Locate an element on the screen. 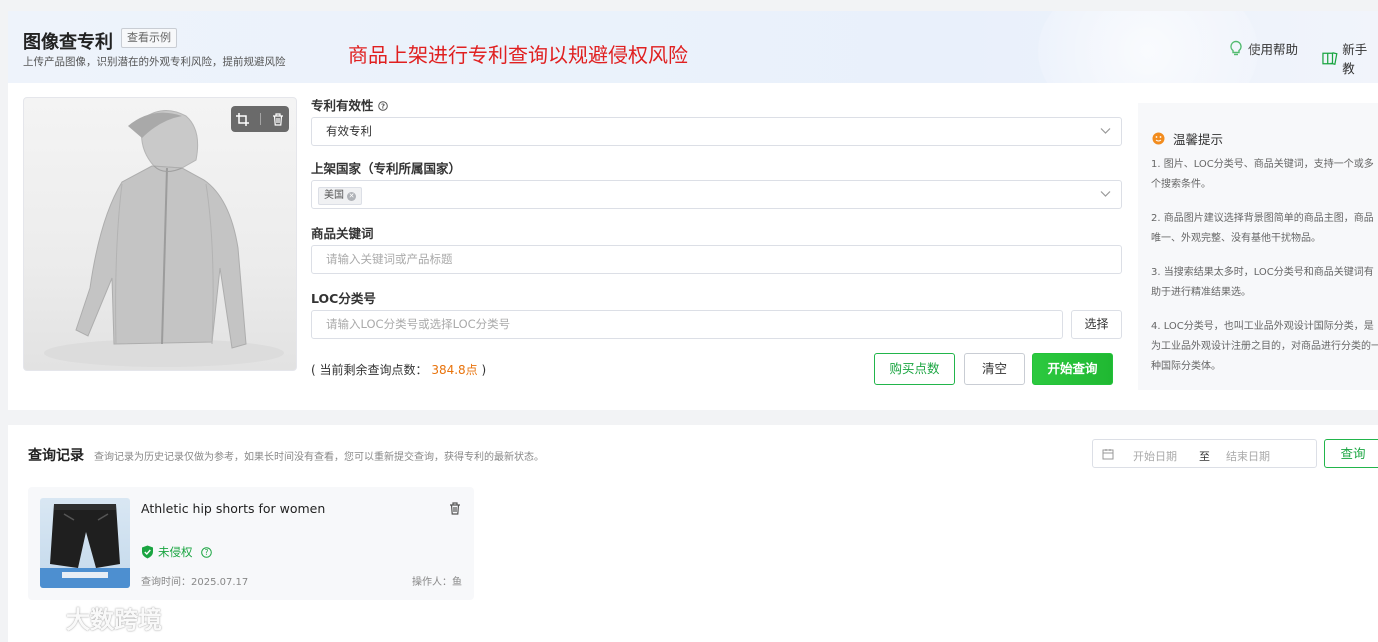 The height and width of the screenshot is (642, 1378). product-thumbnail is located at coordinates (85, 543).